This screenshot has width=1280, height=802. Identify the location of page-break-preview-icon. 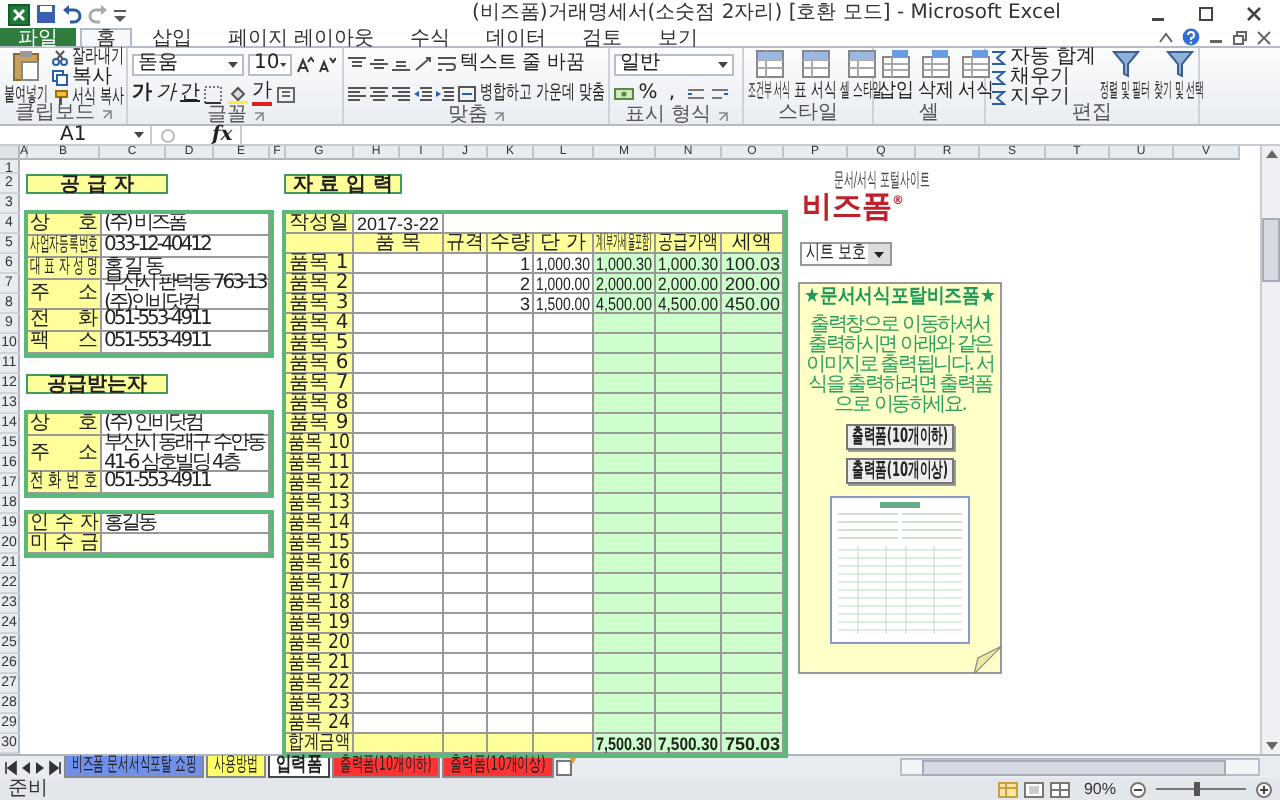
(1059, 789).